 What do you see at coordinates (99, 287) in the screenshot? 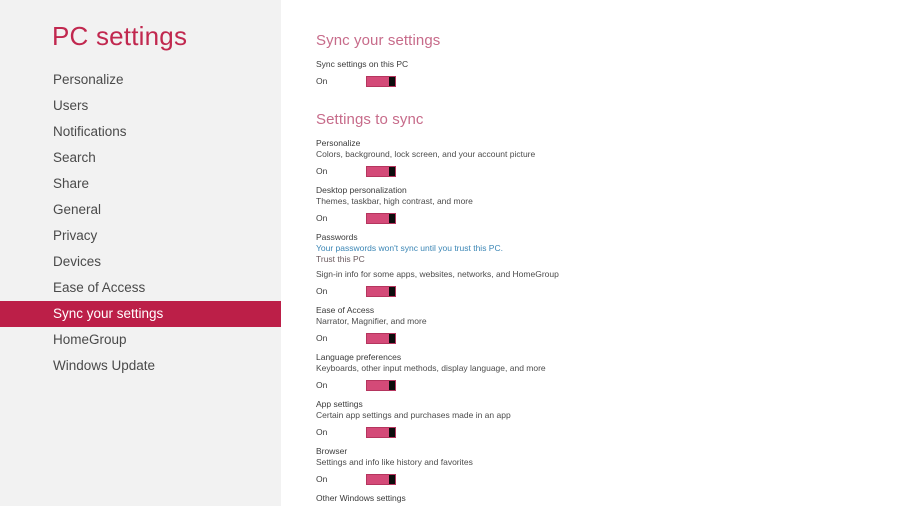
I see `sidebar-item-label: Ease of Access` at bounding box center [99, 287].